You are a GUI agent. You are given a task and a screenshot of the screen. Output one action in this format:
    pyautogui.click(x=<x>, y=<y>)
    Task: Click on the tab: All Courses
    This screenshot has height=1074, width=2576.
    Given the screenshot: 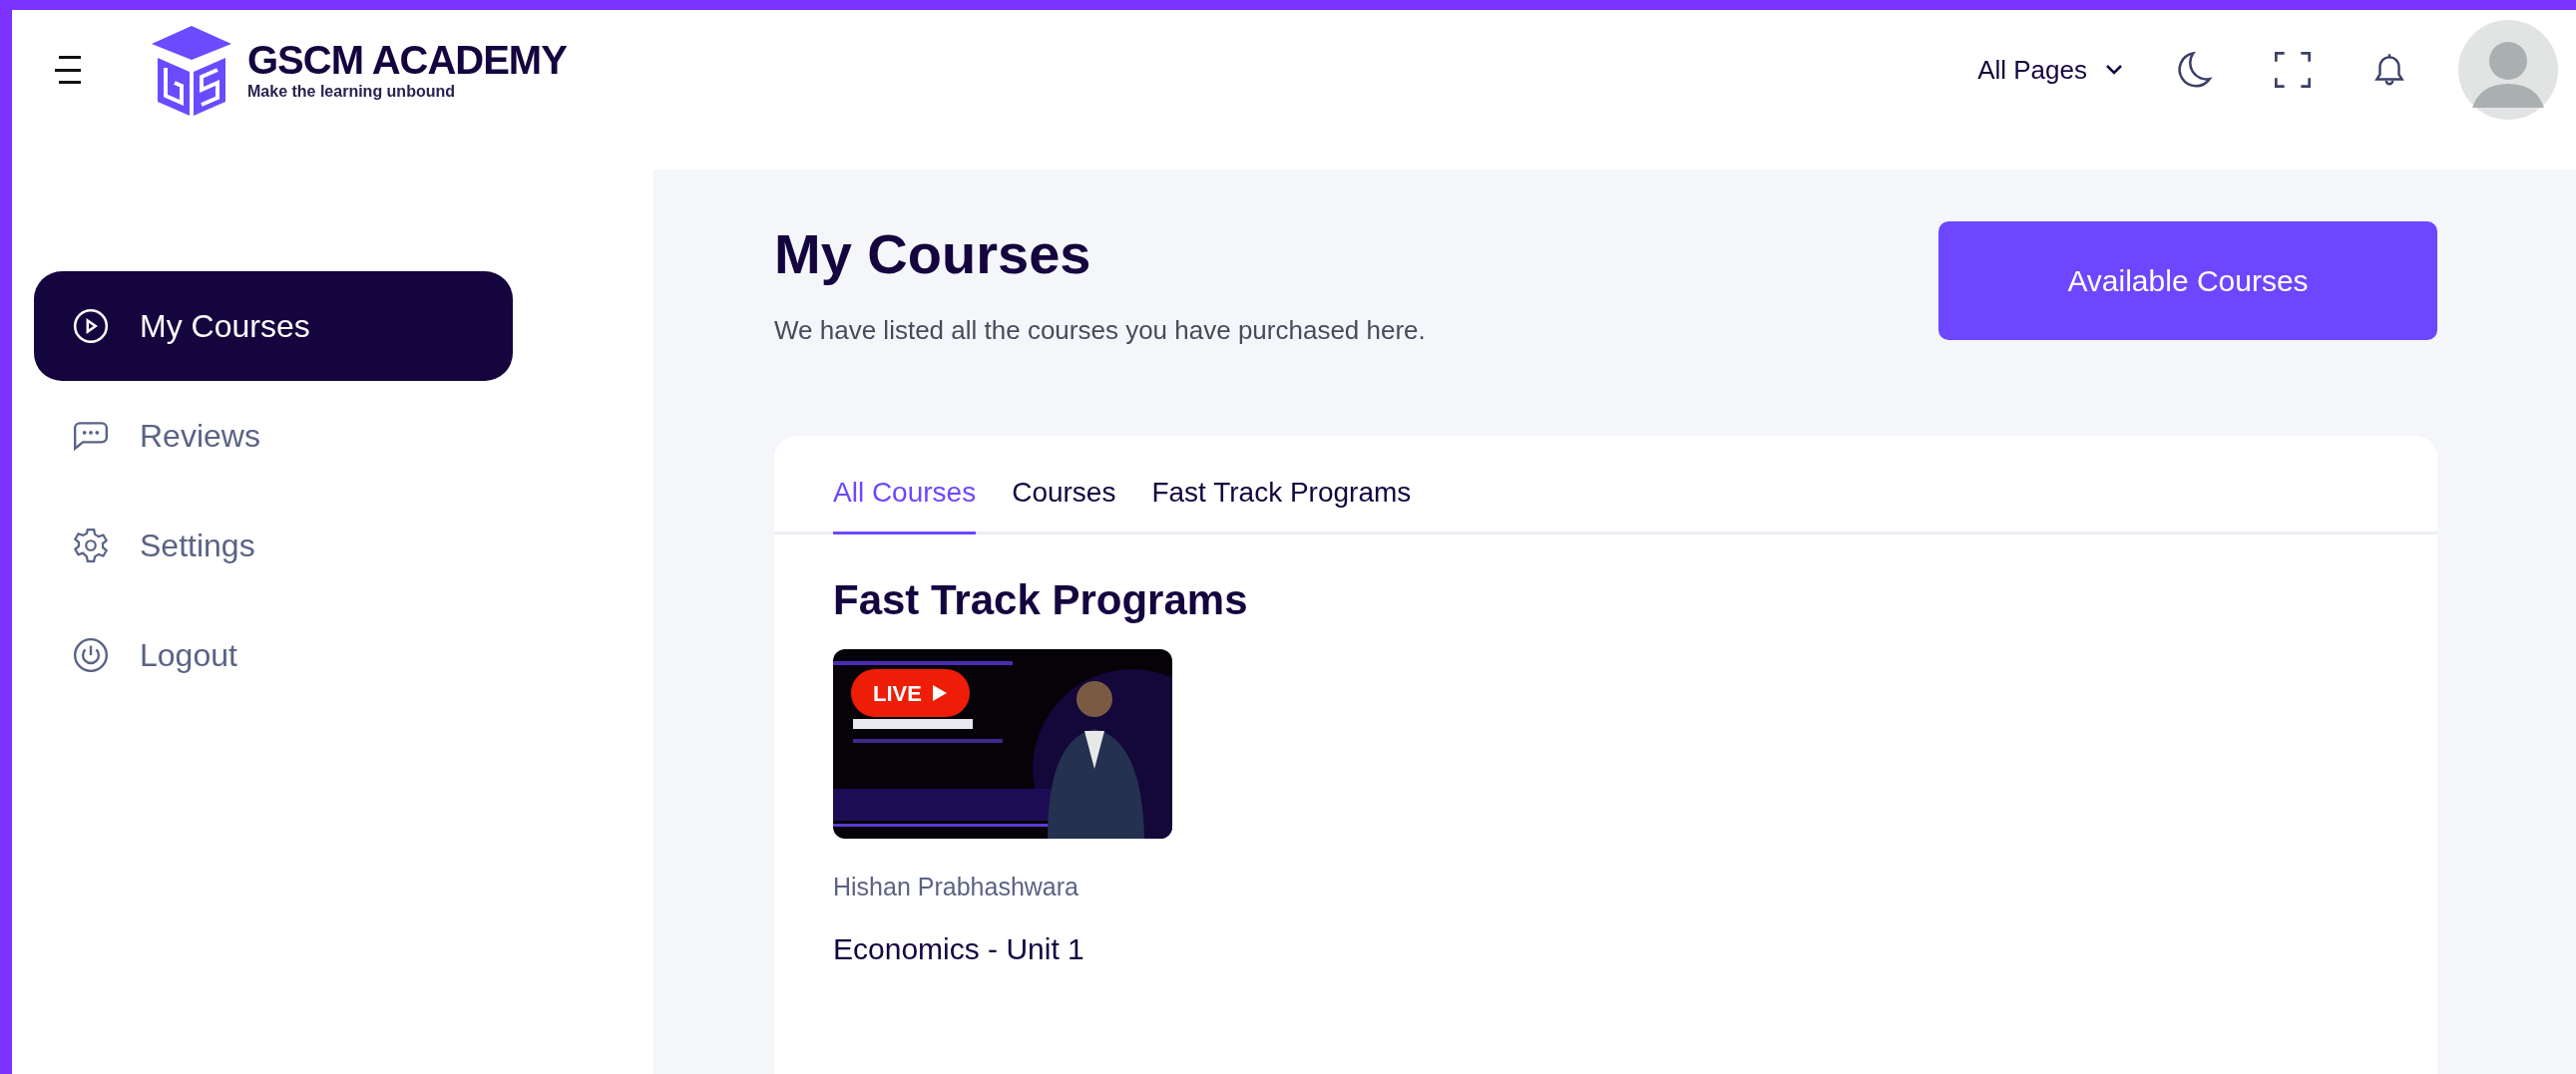 What is the action you would take?
    pyautogui.click(x=905, y=495)
    